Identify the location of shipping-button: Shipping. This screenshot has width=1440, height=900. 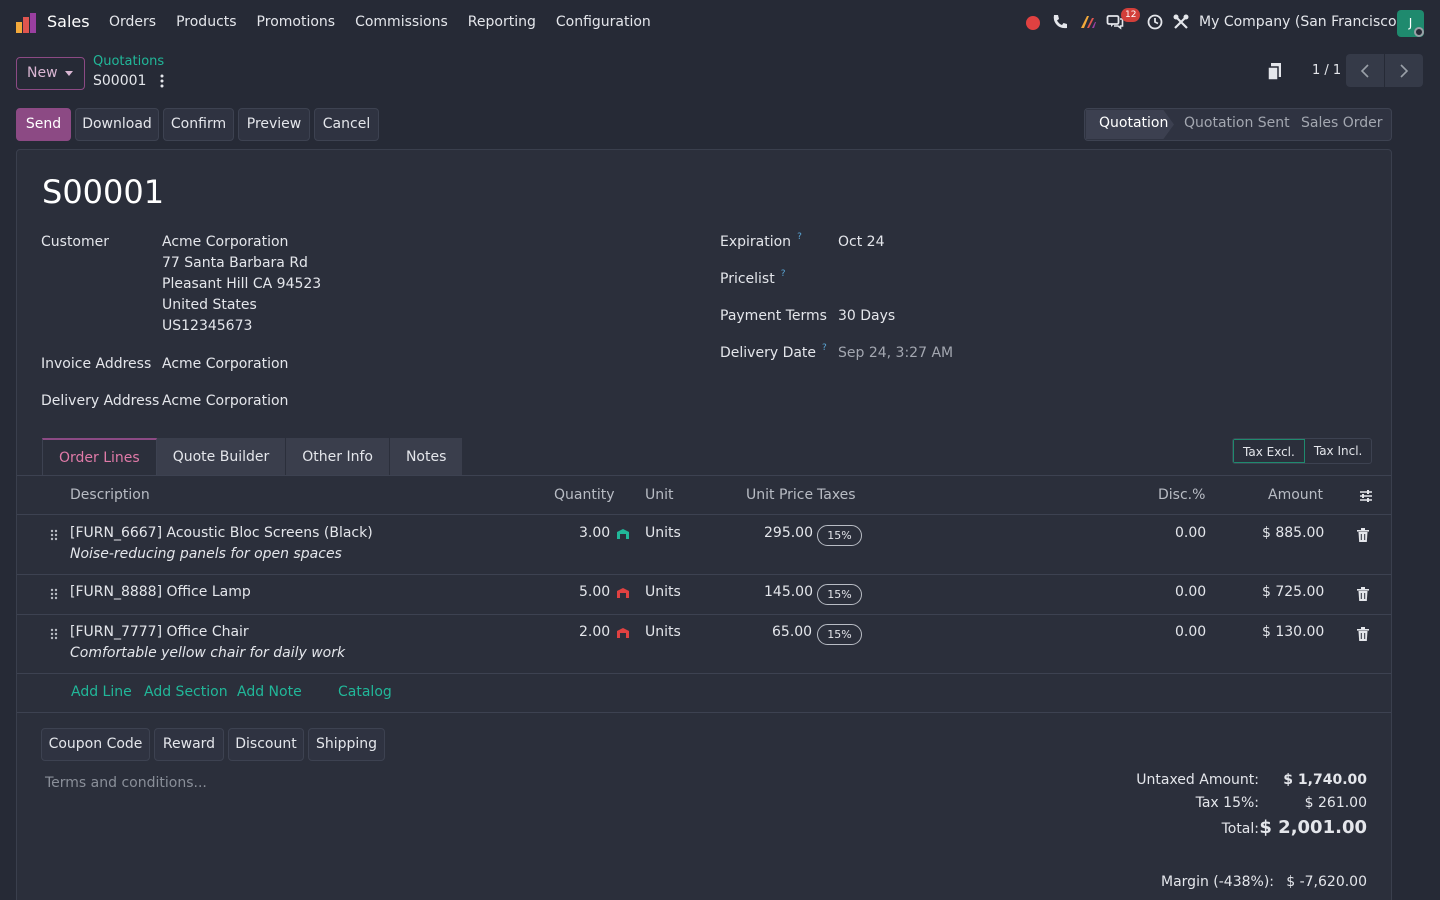
(346, 744).